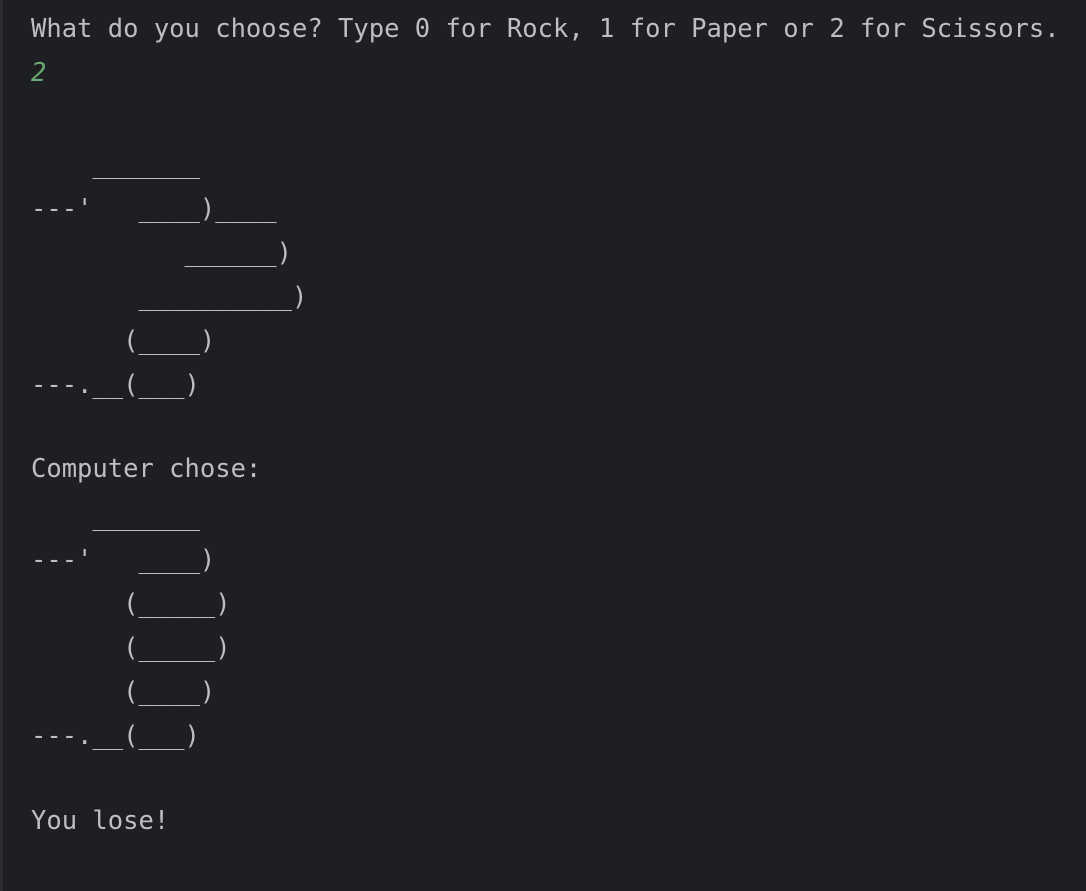 The image size is (1086, 891). What do you see at coordinates (123, 560) in the screenshot?
I see `computer-art-line: ---' ____)` at bounding box center [123, 560].